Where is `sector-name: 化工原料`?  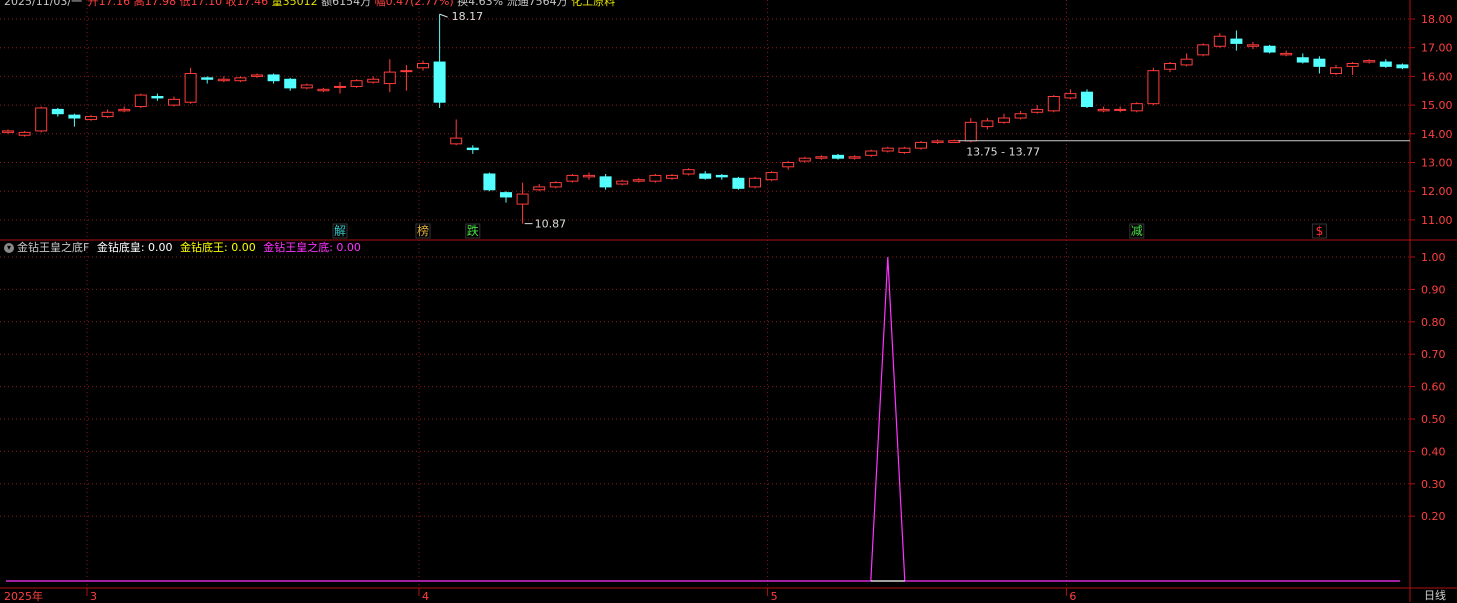
sector-name: 化工原料 is located at coordinates (593, 4).